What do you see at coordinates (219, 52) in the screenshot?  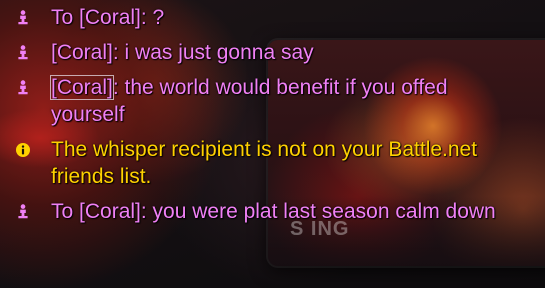 I see `message-text: i was just gonna say` at bounding box center [219, 52].